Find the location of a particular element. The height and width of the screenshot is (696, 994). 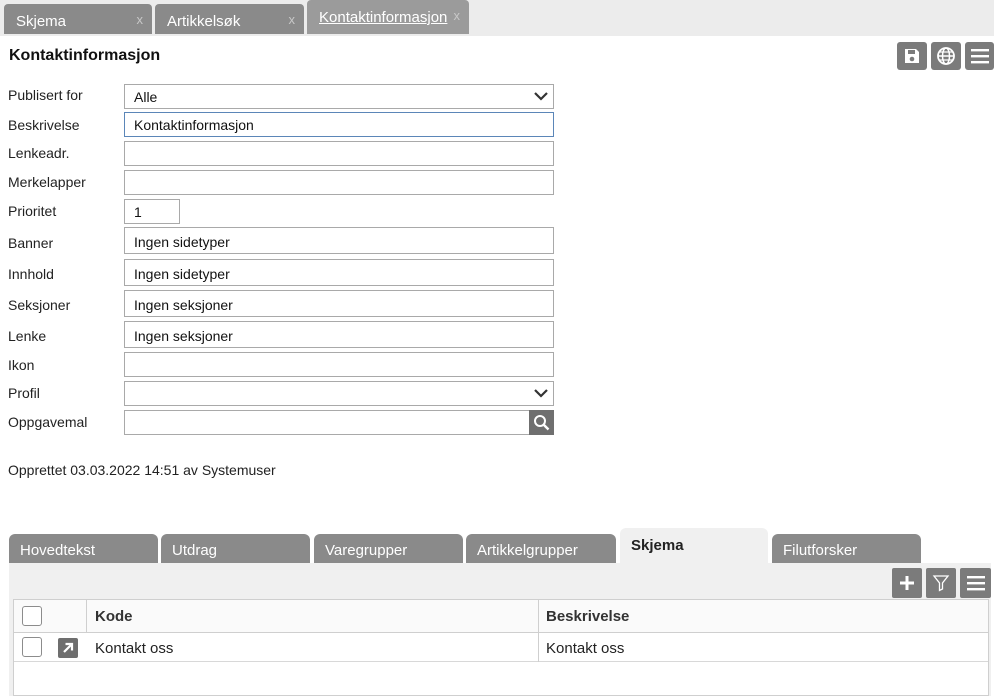

tab-label: Skjema is located at coordinates (41, 21).